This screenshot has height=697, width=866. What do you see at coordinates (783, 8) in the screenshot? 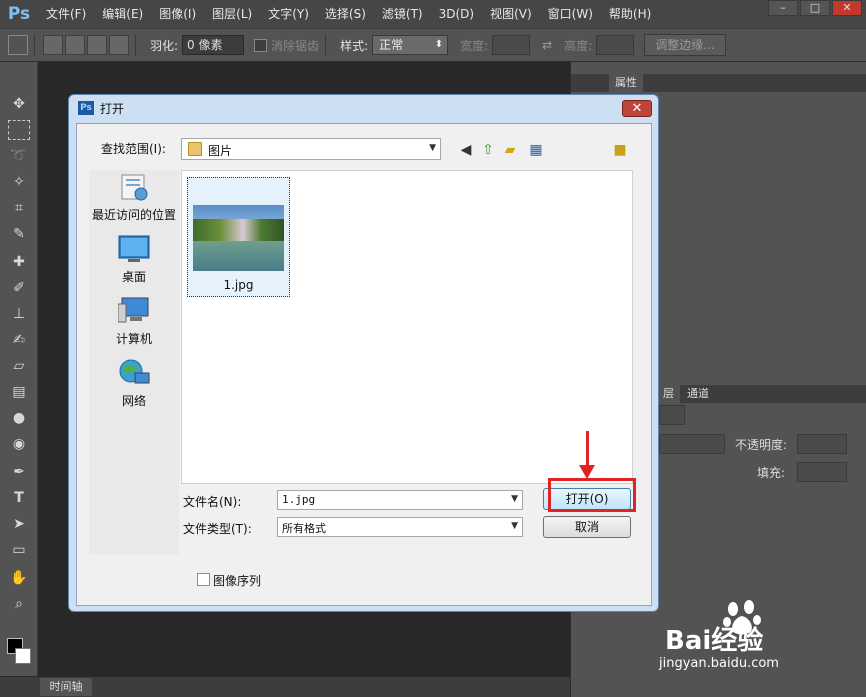
I see `minimize-button: –` at bounding box center [783, 8].